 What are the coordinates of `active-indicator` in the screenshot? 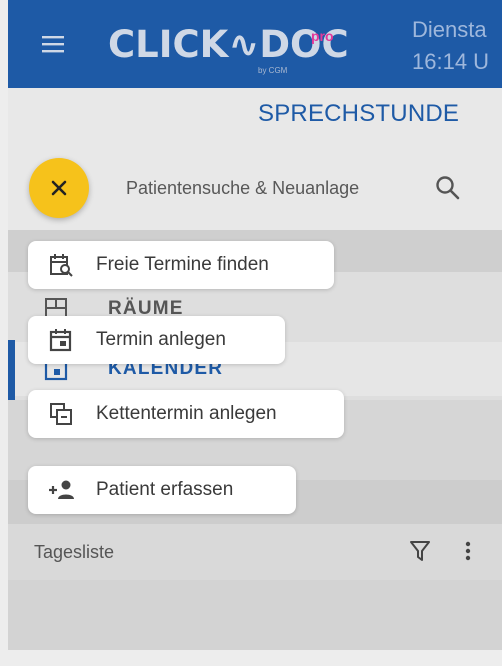 It's located at (11, 370).